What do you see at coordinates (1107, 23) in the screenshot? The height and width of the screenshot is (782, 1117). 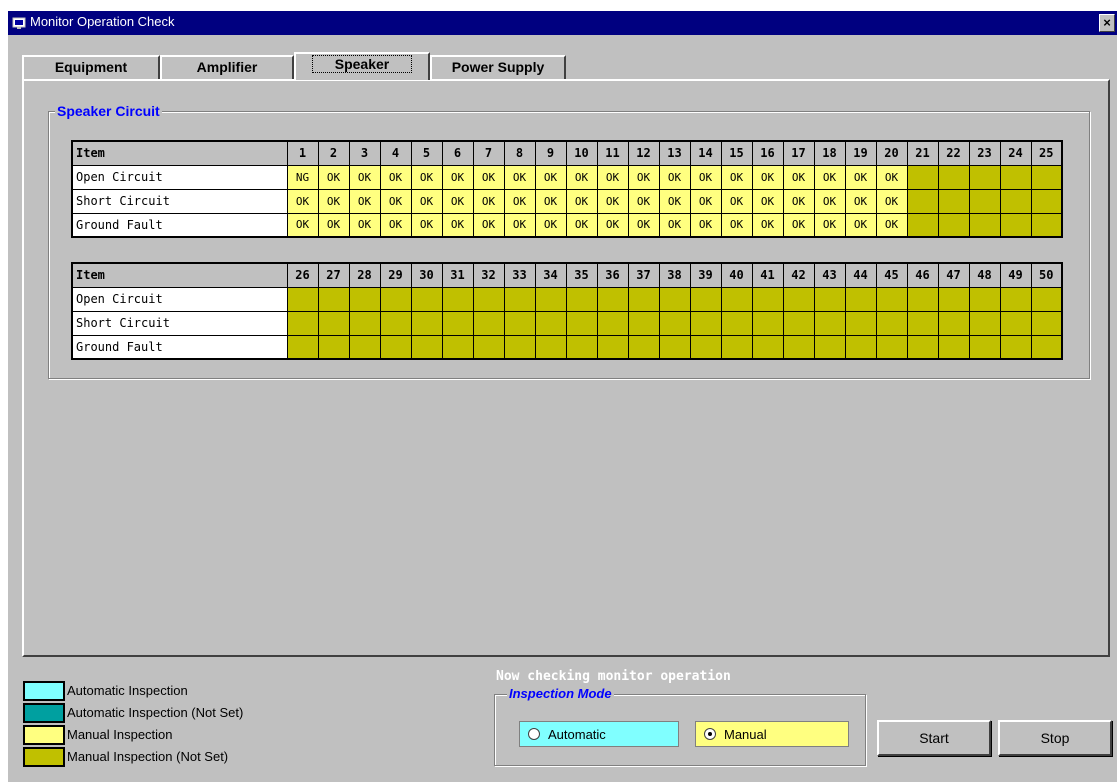 I see `close-button: ×` at bounding box center [1107, 23].